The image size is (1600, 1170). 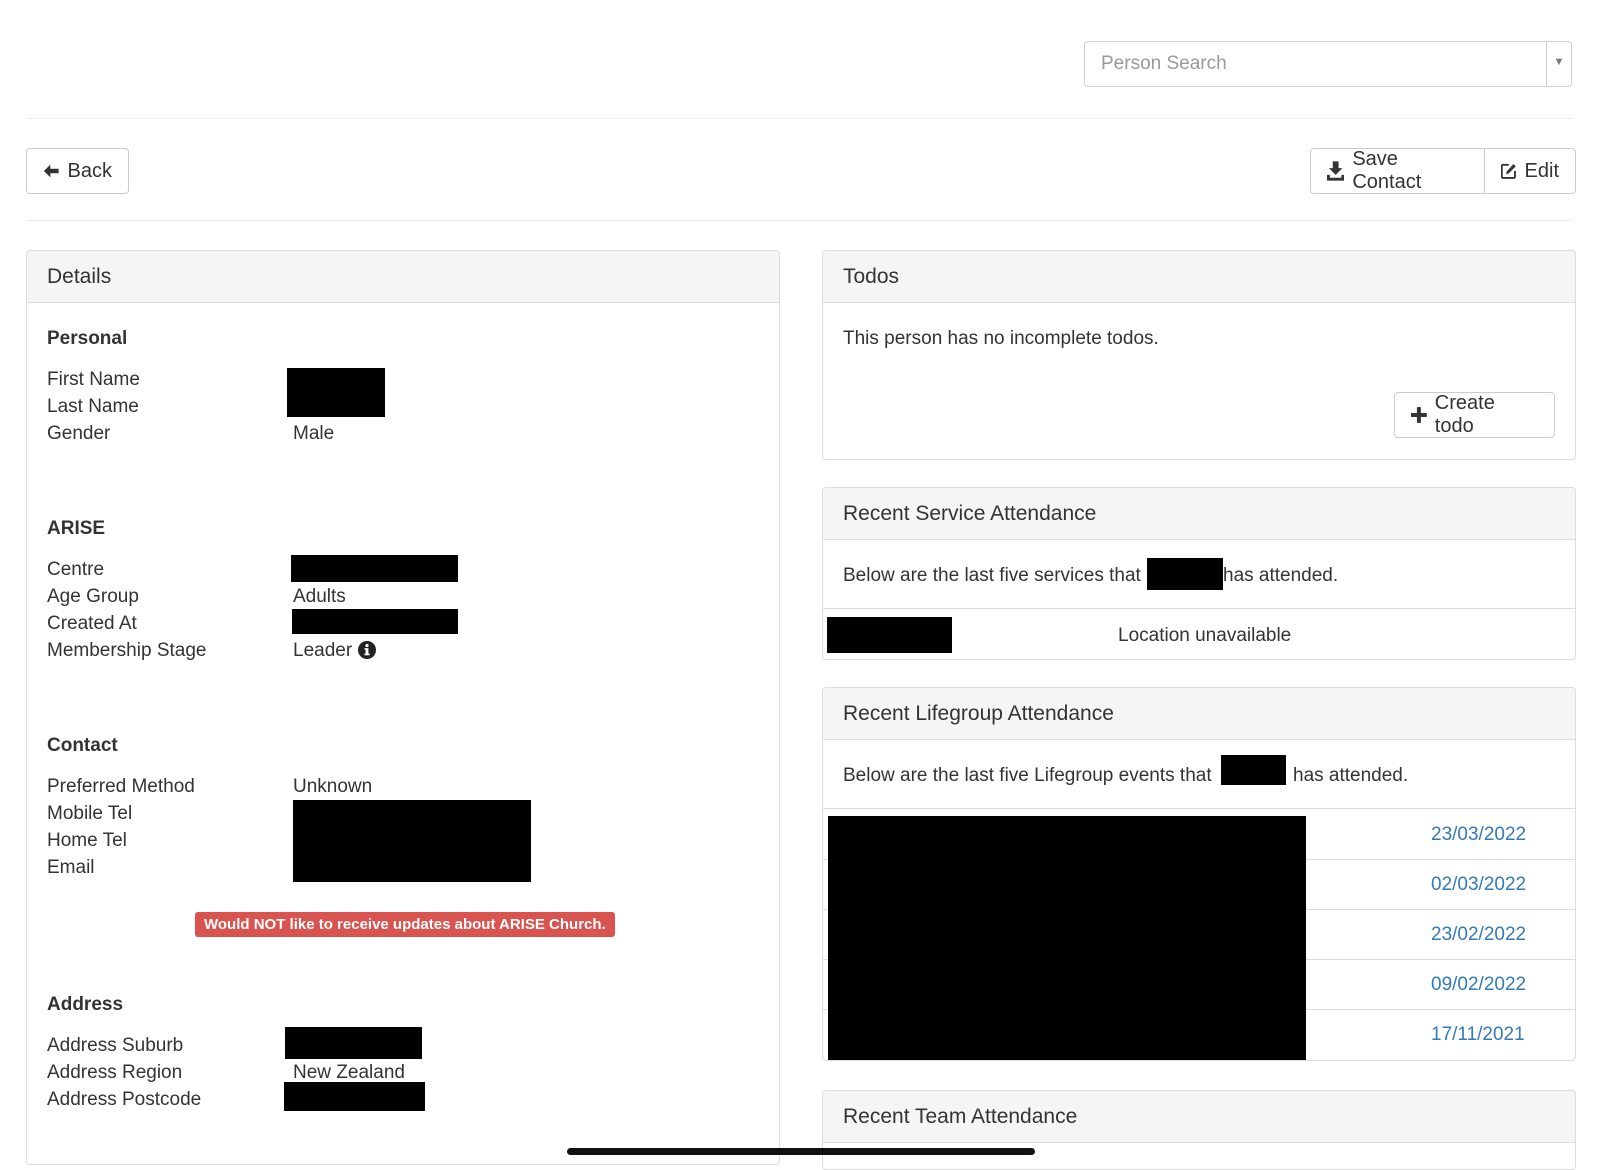 What do you see at coordinates (51, 171) in the screenshot?
I see `arrow-left-icon` at bounding box center [51, 171].